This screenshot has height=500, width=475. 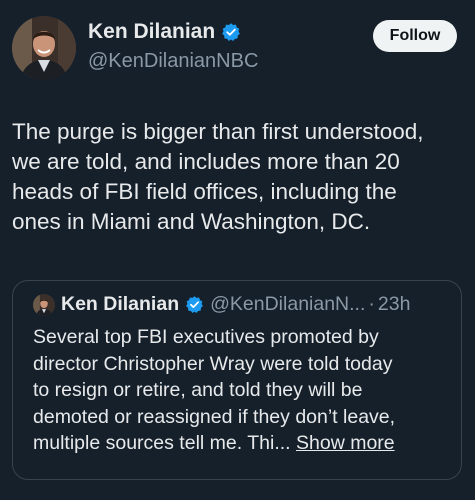 I want to click on tweet-text-line: we are told, and includes more than 20, so click(x=206, y=161).